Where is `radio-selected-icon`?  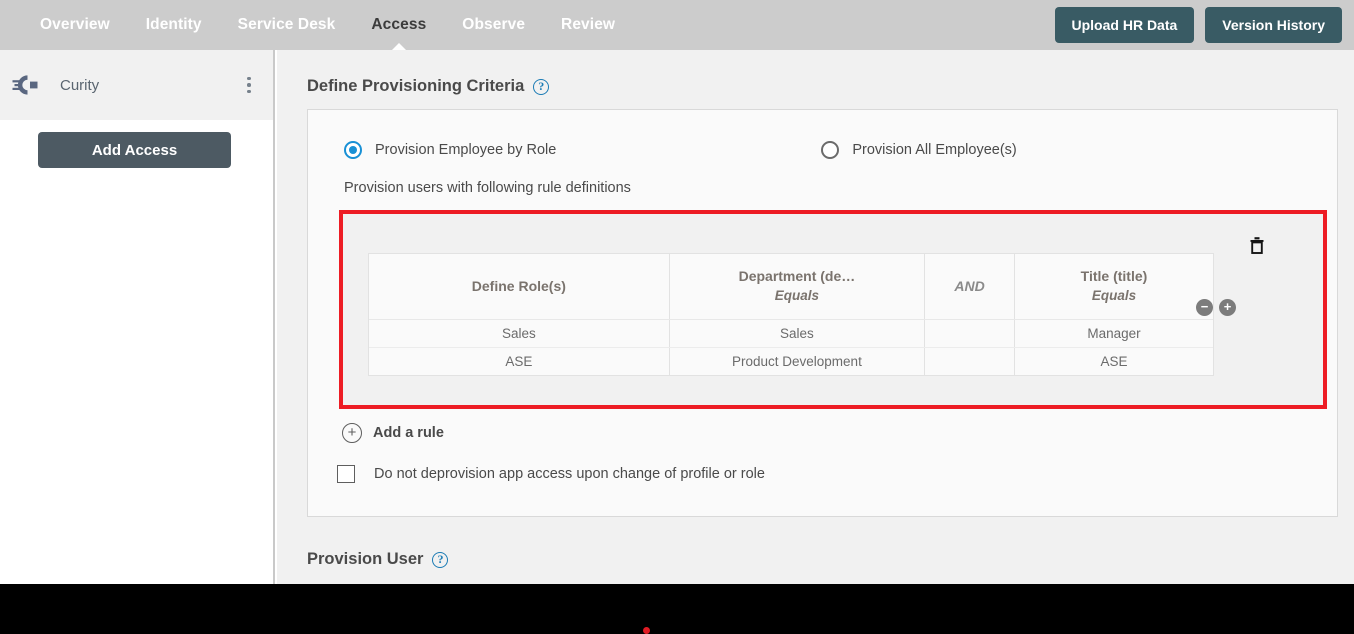 radio-selected-icon is located at coordinates (353, 150).